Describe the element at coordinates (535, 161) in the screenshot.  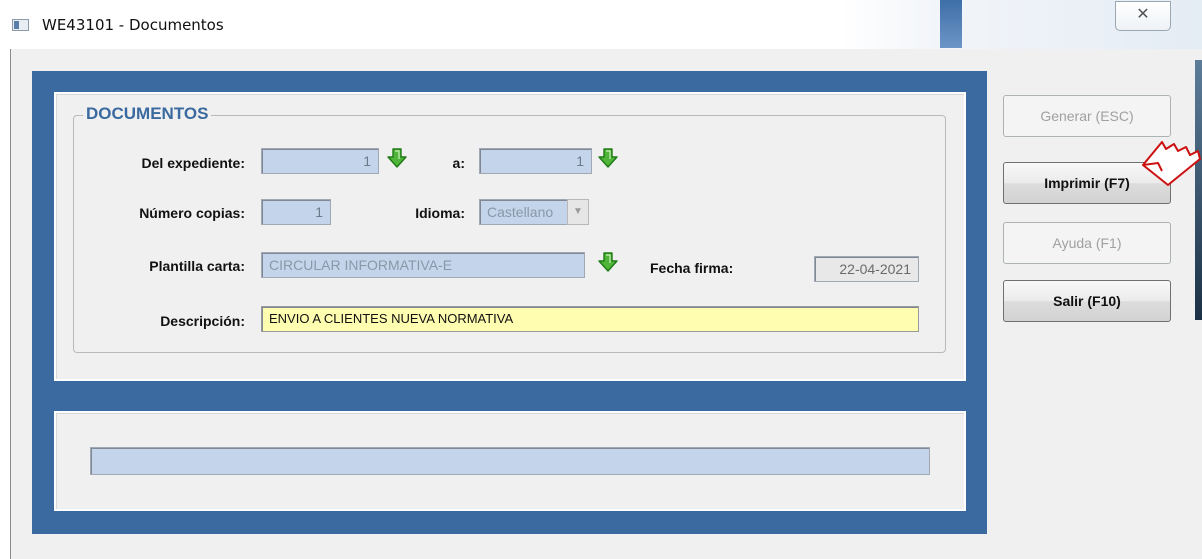
I see `a-input: 1` at that location.